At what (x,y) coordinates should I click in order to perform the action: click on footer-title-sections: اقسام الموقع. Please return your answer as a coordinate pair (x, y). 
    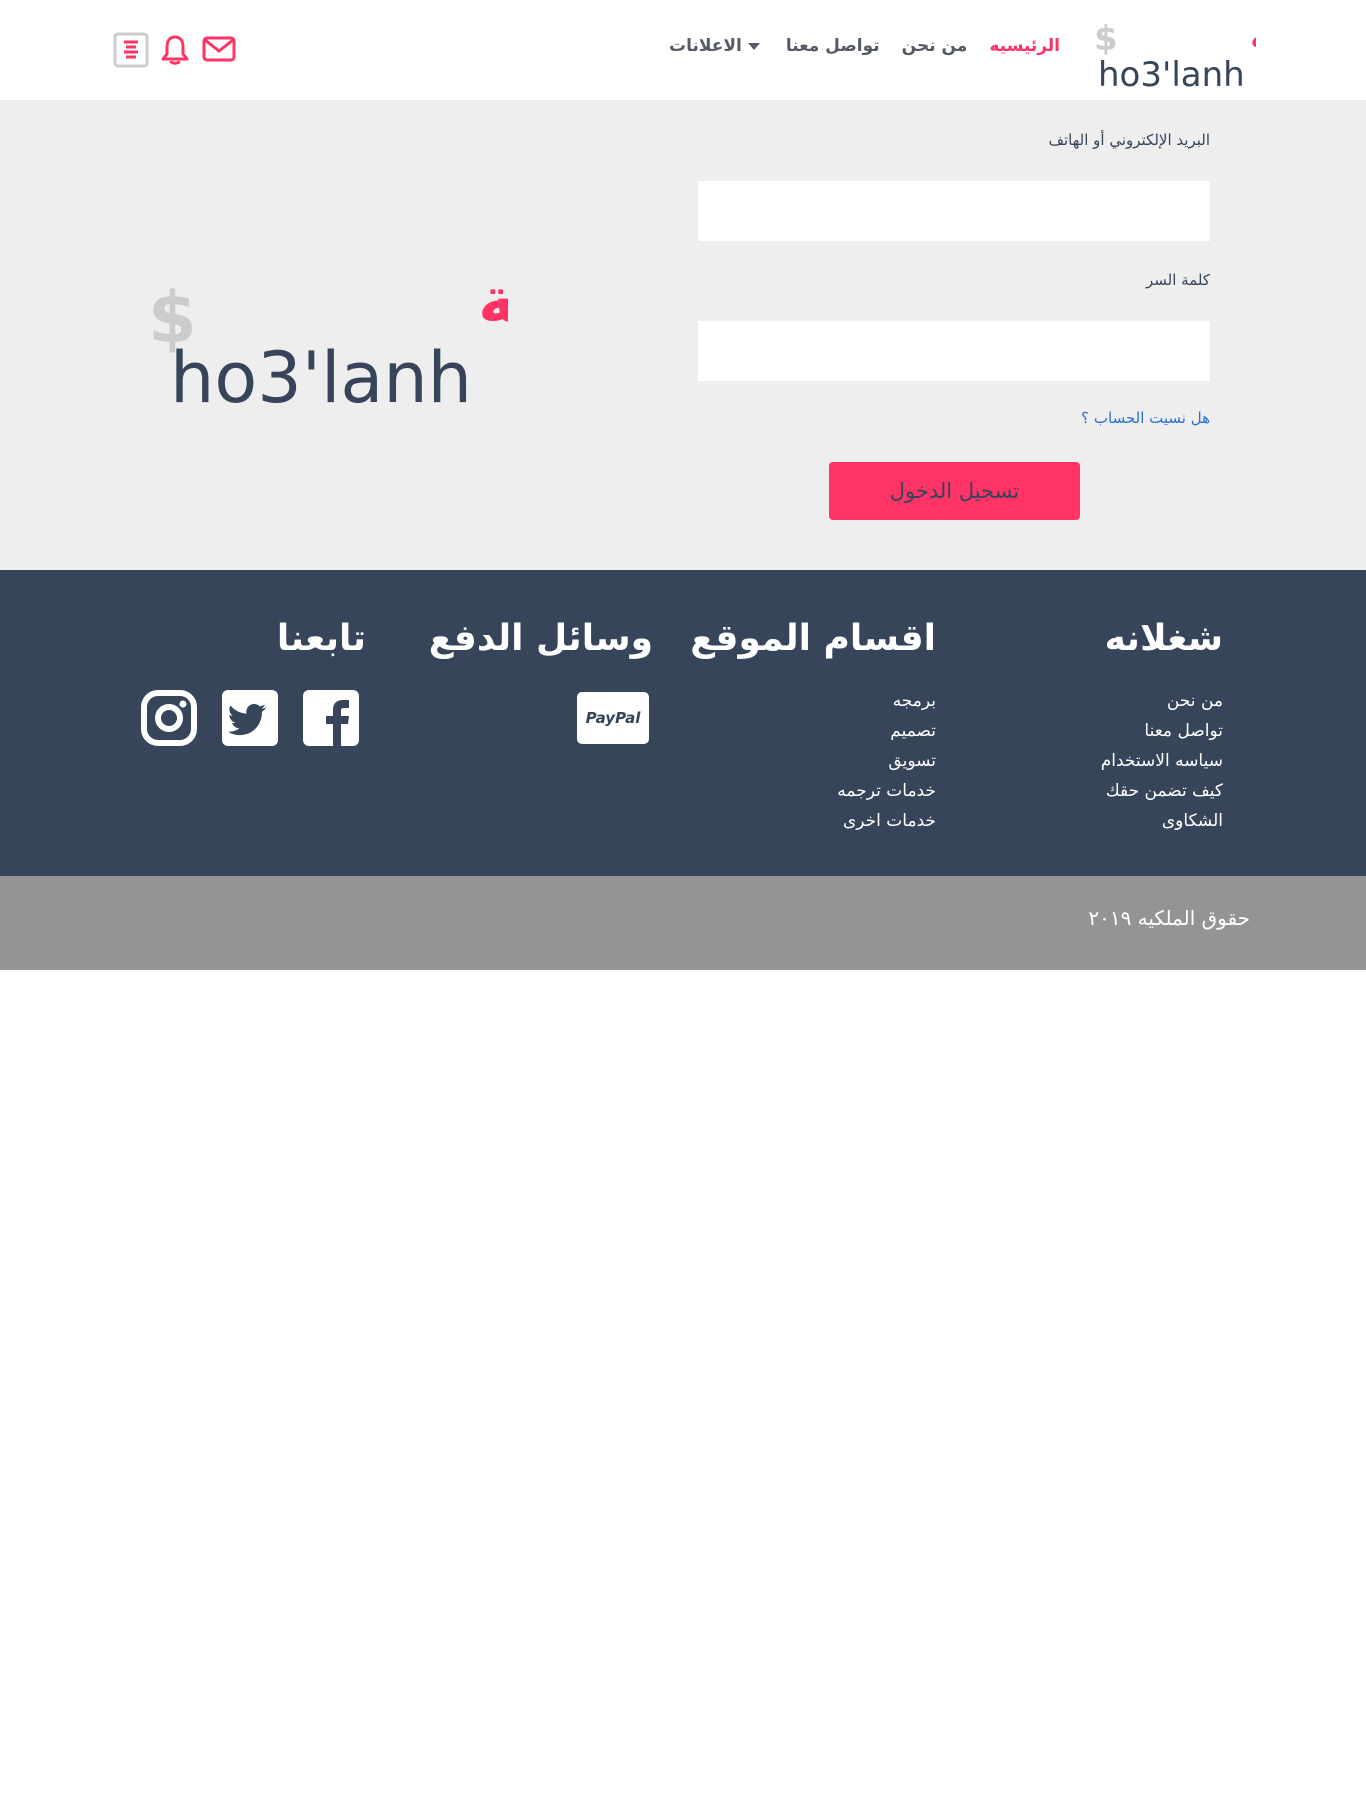
    Looking at the image, I should click on (813, 638).